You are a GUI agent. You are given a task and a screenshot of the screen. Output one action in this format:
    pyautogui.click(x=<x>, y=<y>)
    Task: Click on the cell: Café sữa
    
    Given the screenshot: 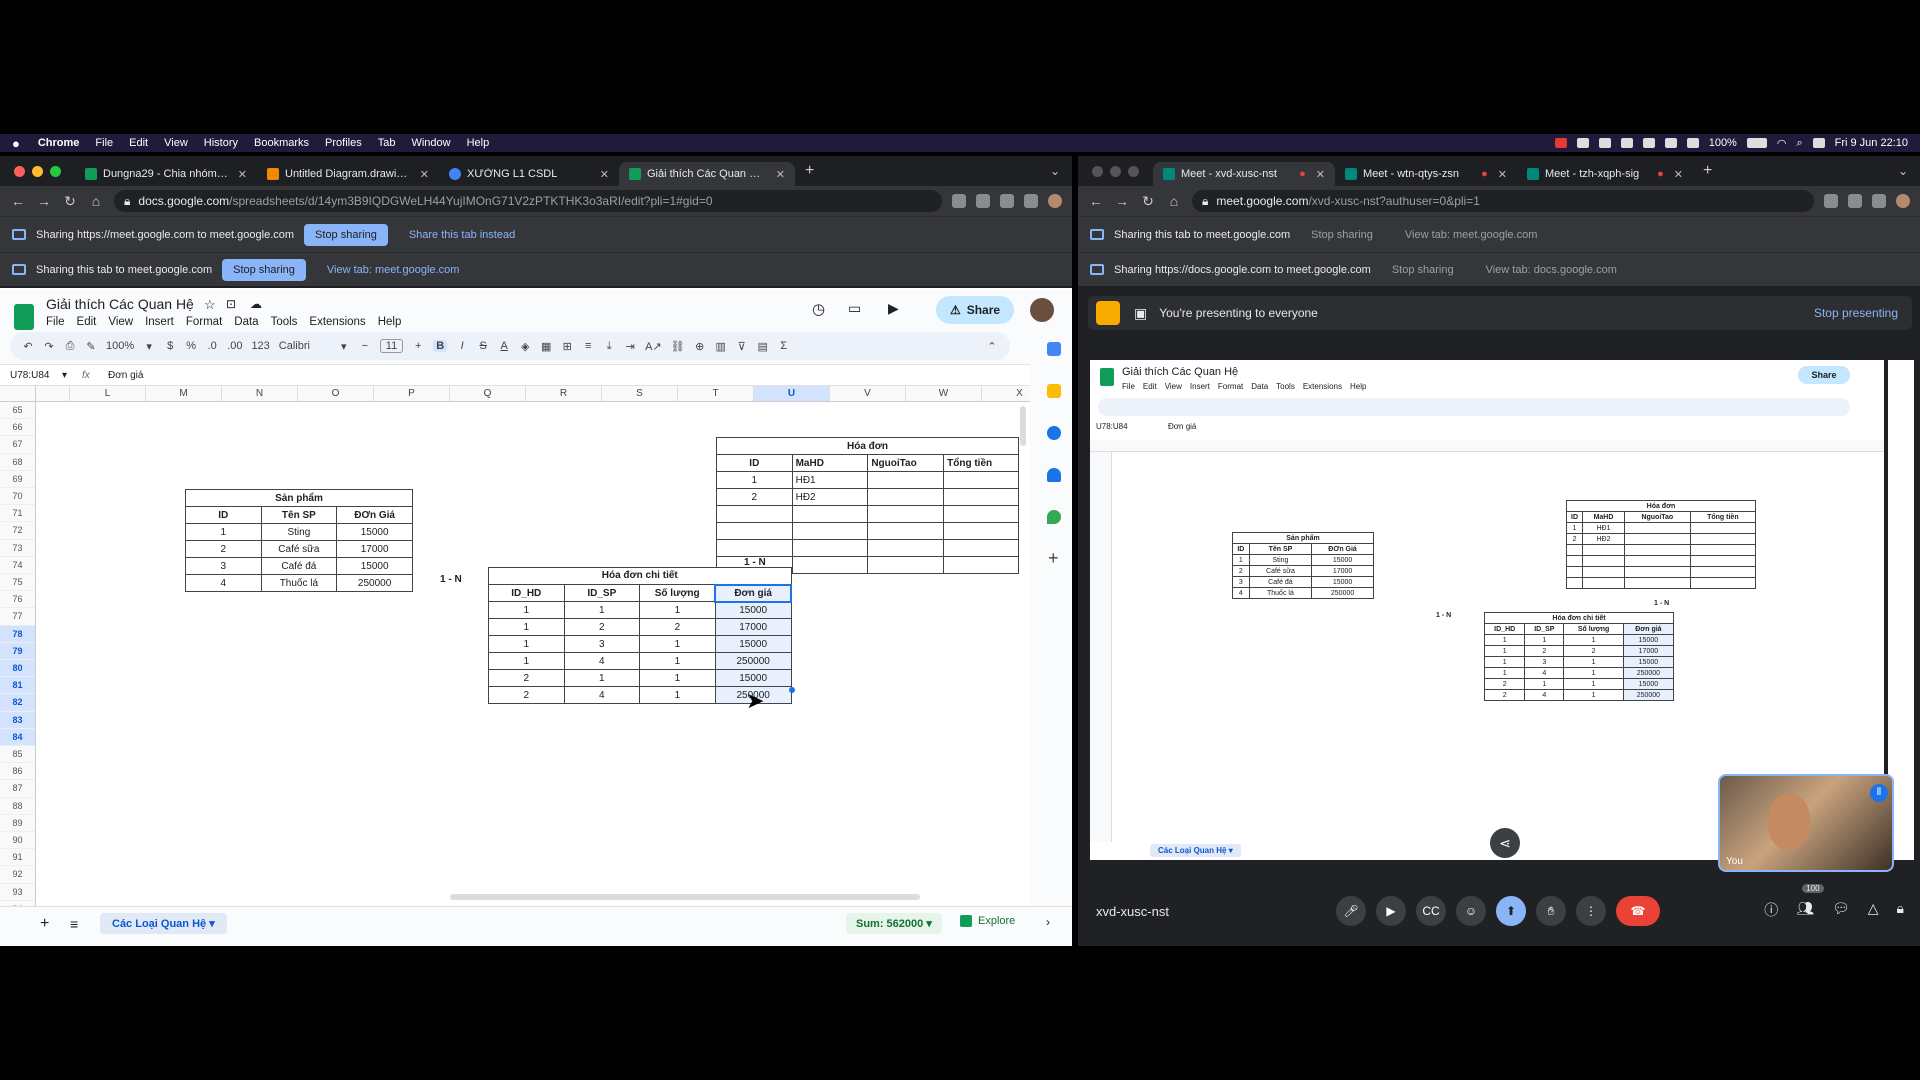 What is the action you would take?
    pyautogui.click(x=299, y=549)
    